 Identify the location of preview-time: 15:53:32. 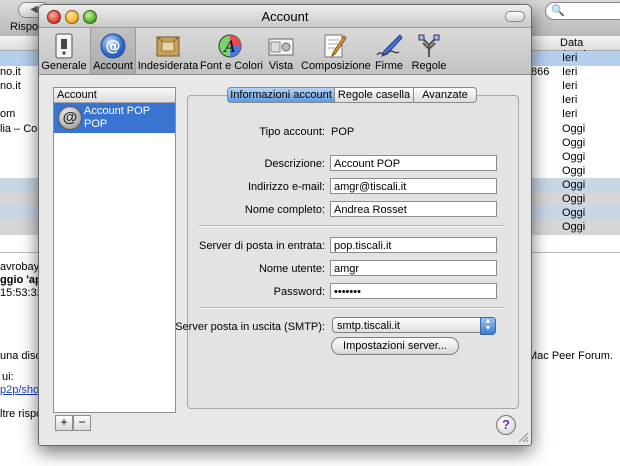
(21, 293).